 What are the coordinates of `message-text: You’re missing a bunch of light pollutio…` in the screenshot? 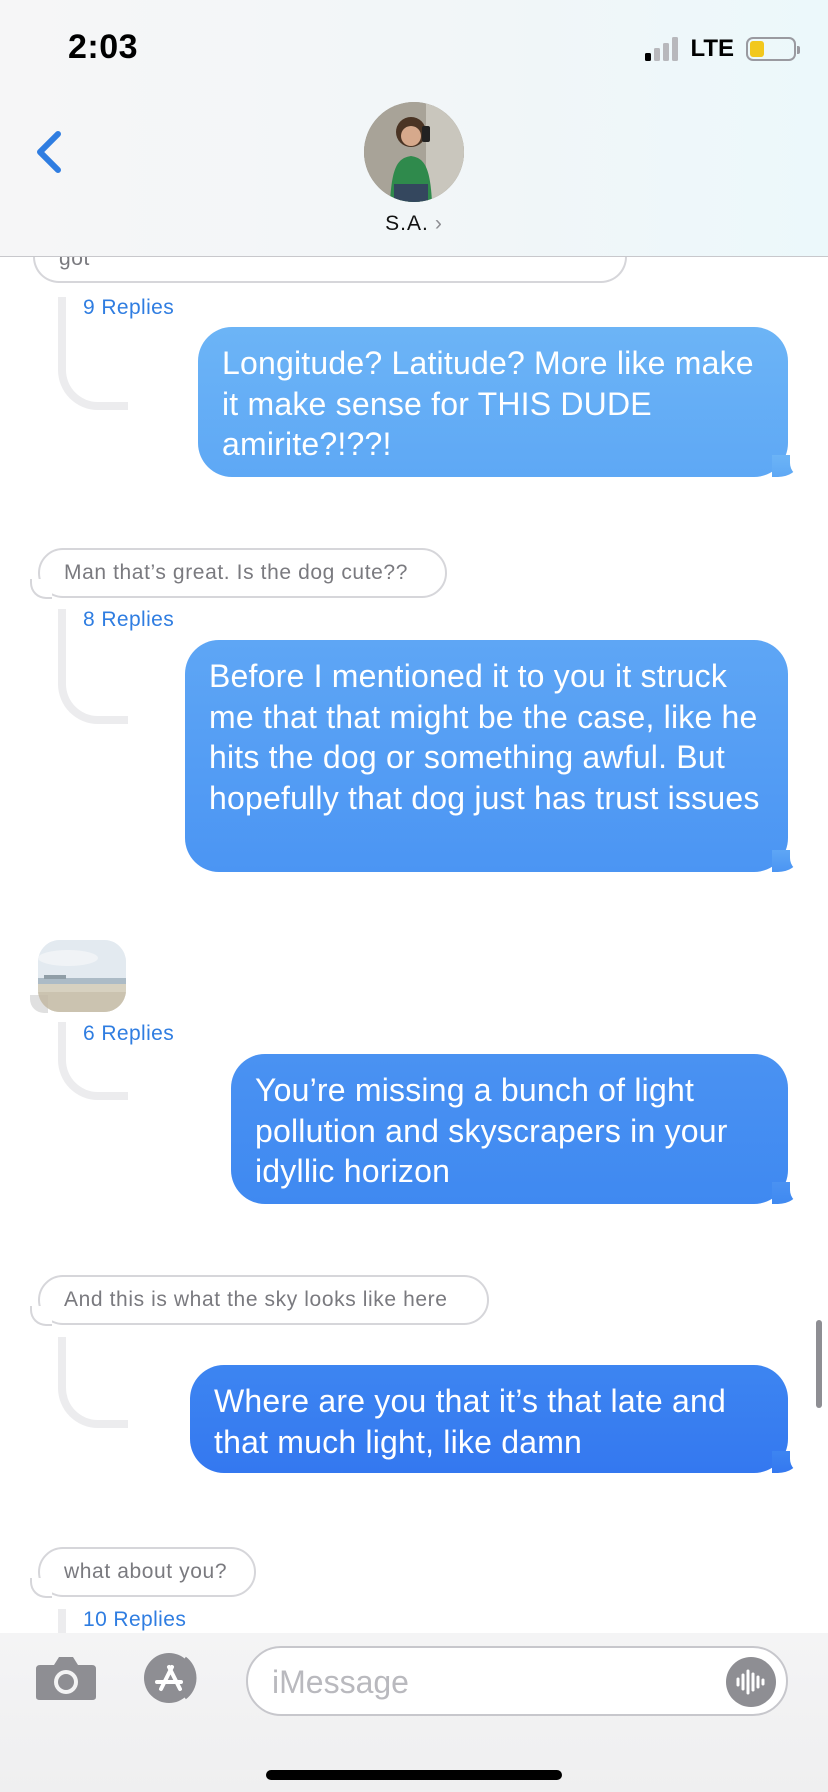 It's located at (491, 1130).